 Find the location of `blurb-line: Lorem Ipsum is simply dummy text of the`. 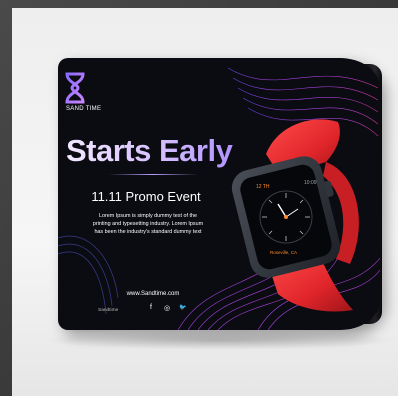

blurb-line: Lorem Ipsum is simply dummy text of the is located at coordinates (148, 216).